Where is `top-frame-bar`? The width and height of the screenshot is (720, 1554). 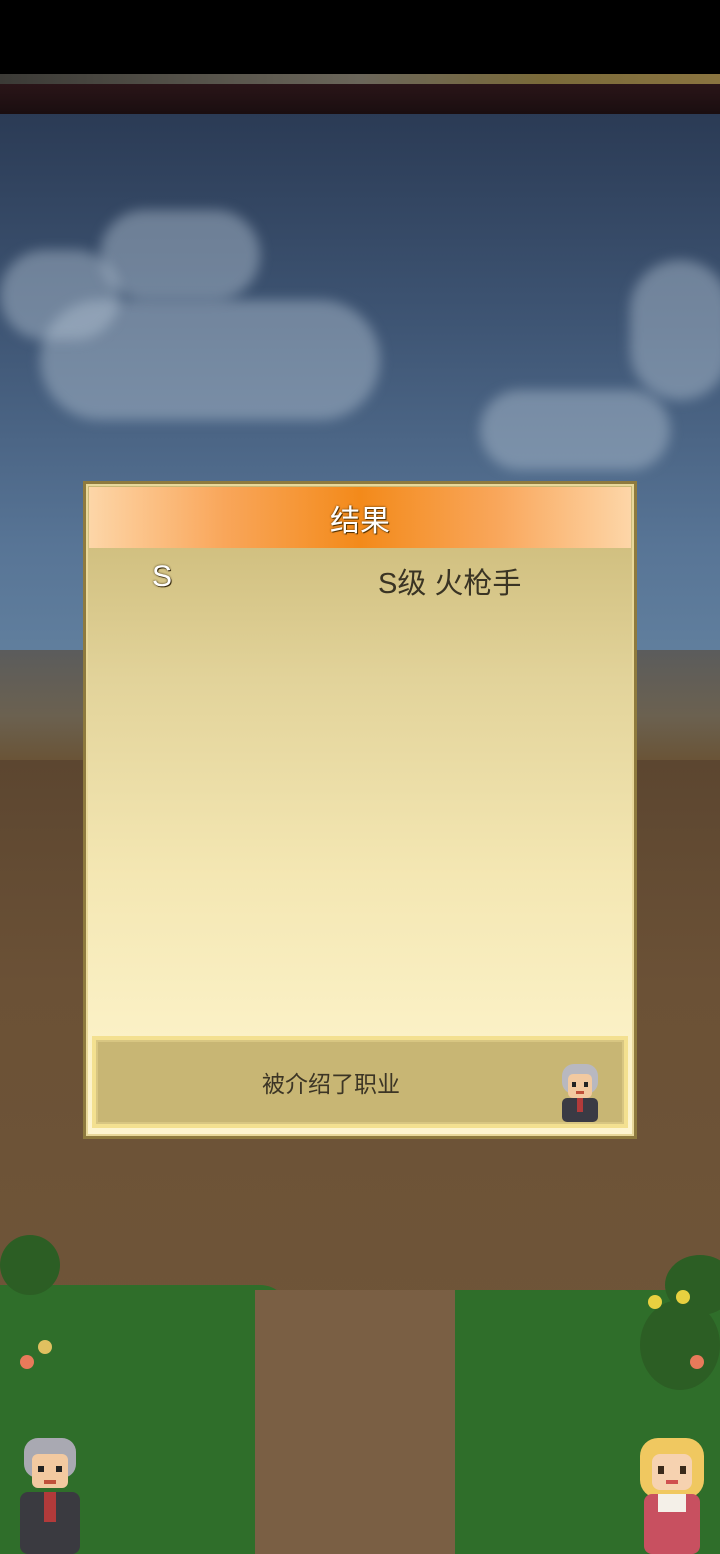 top-frame-bar is located at coordinates (360, 99).